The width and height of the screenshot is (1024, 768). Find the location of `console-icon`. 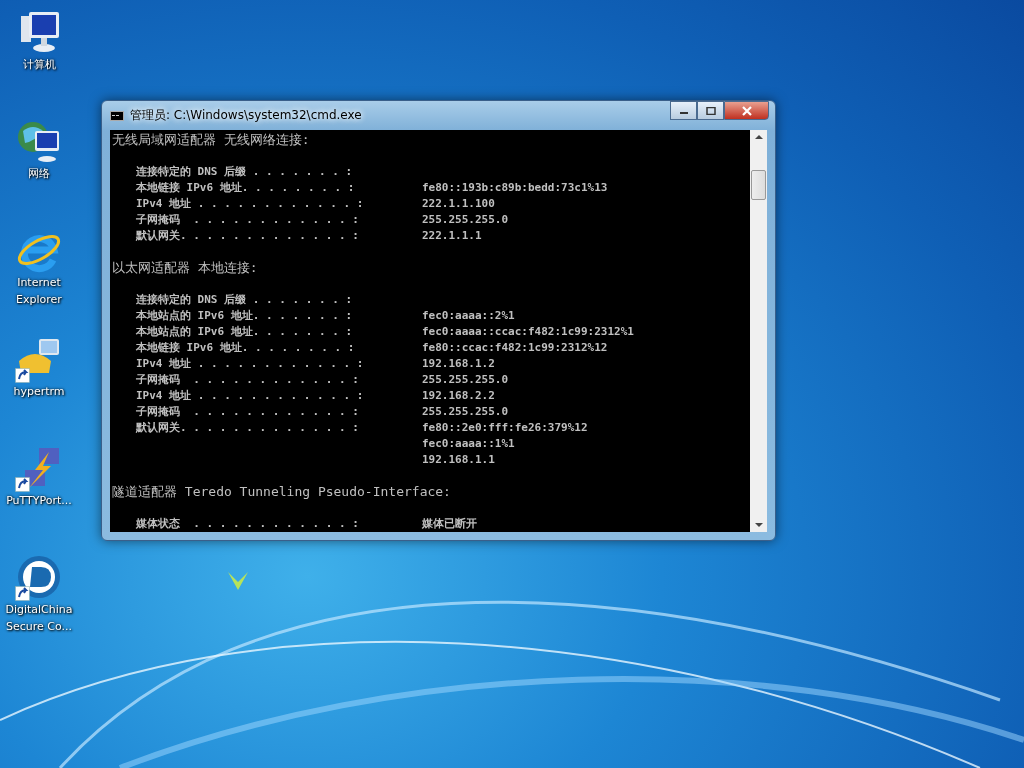

console-icon is located at coordinates (117, 115).